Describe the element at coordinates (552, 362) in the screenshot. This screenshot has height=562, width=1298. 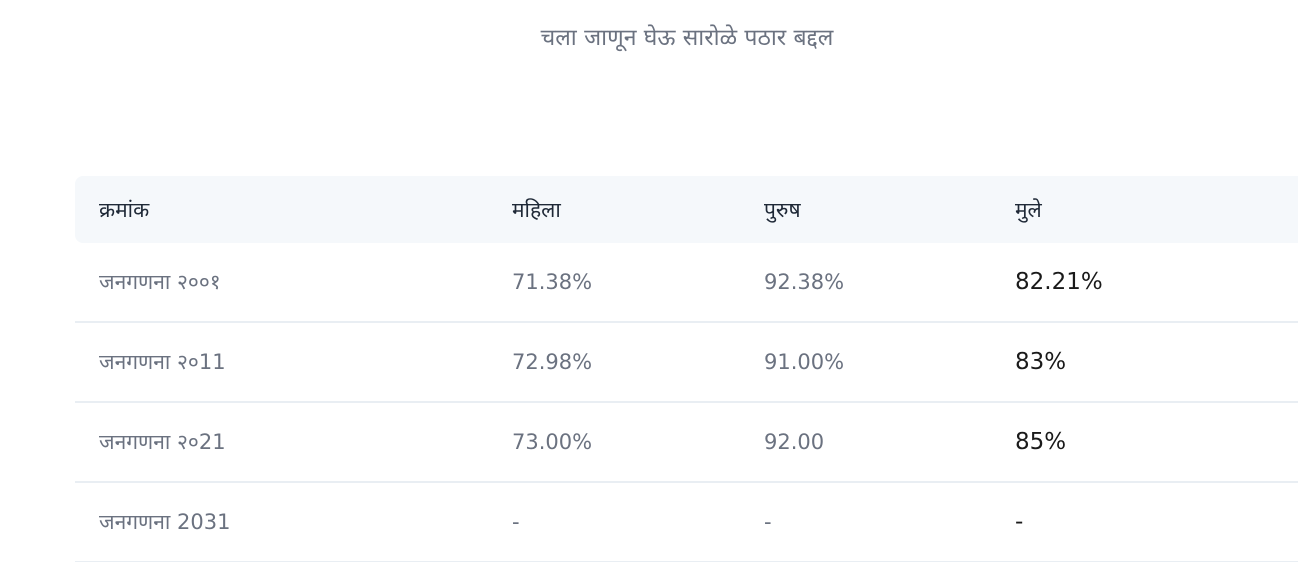
I see `cell-women: 72.98%` at that location.